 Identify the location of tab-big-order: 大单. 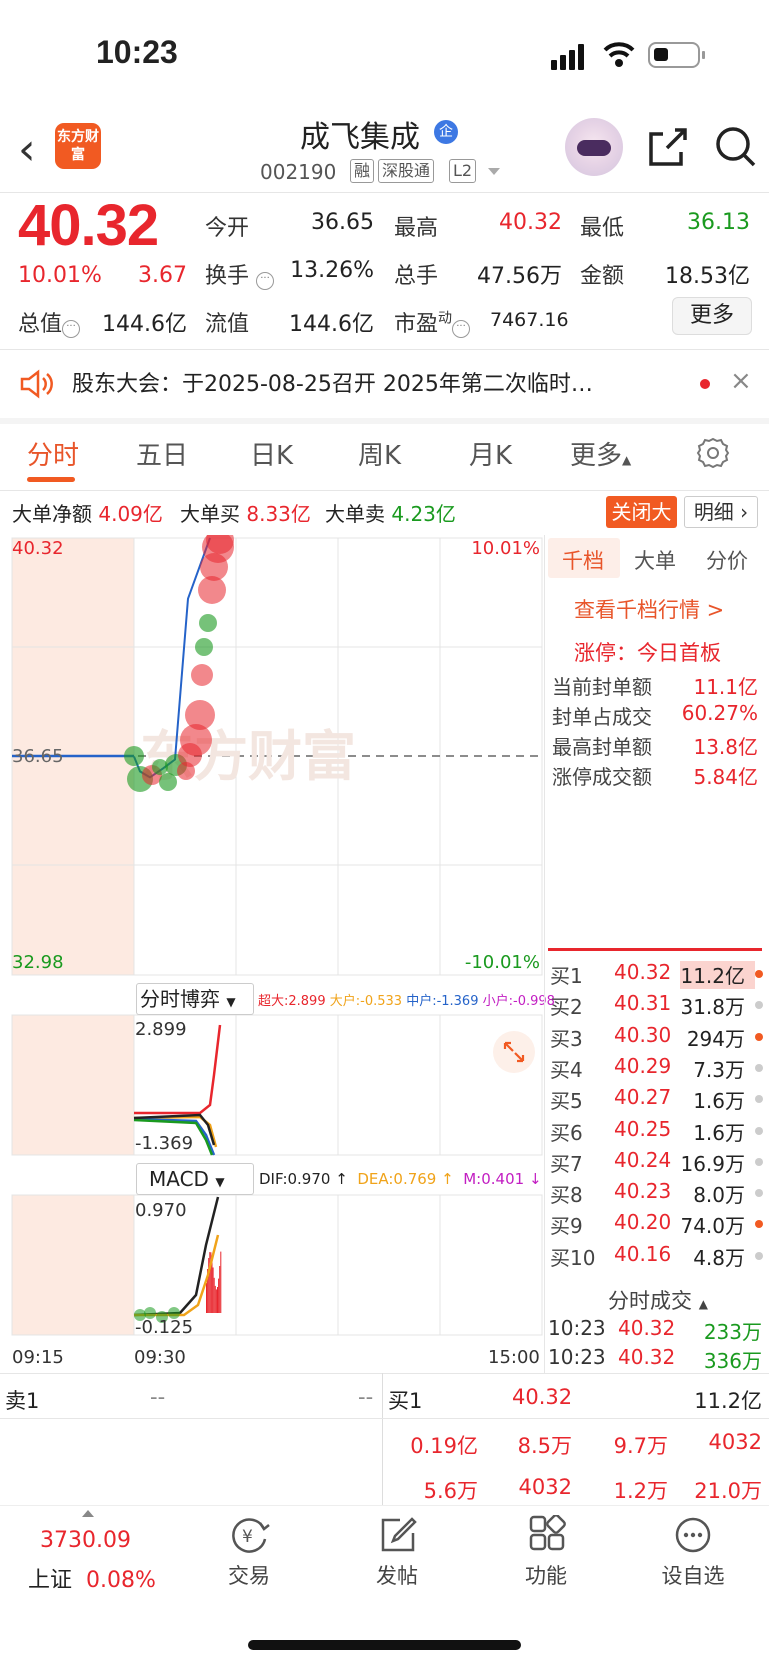
(655, 560).